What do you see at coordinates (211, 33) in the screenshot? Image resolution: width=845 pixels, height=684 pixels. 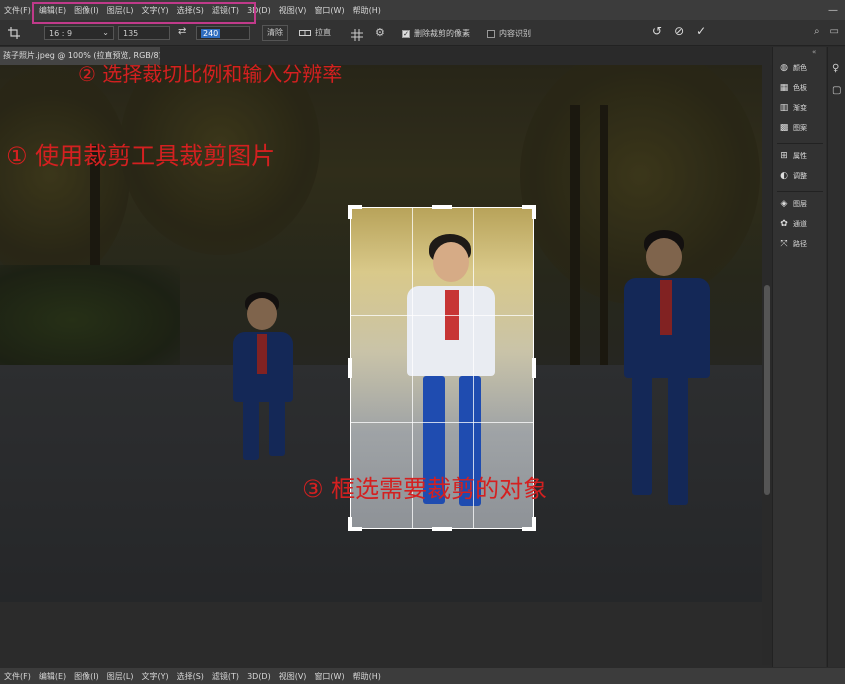 I see `crop-height-value: 240` at bounding box center [211, 33].